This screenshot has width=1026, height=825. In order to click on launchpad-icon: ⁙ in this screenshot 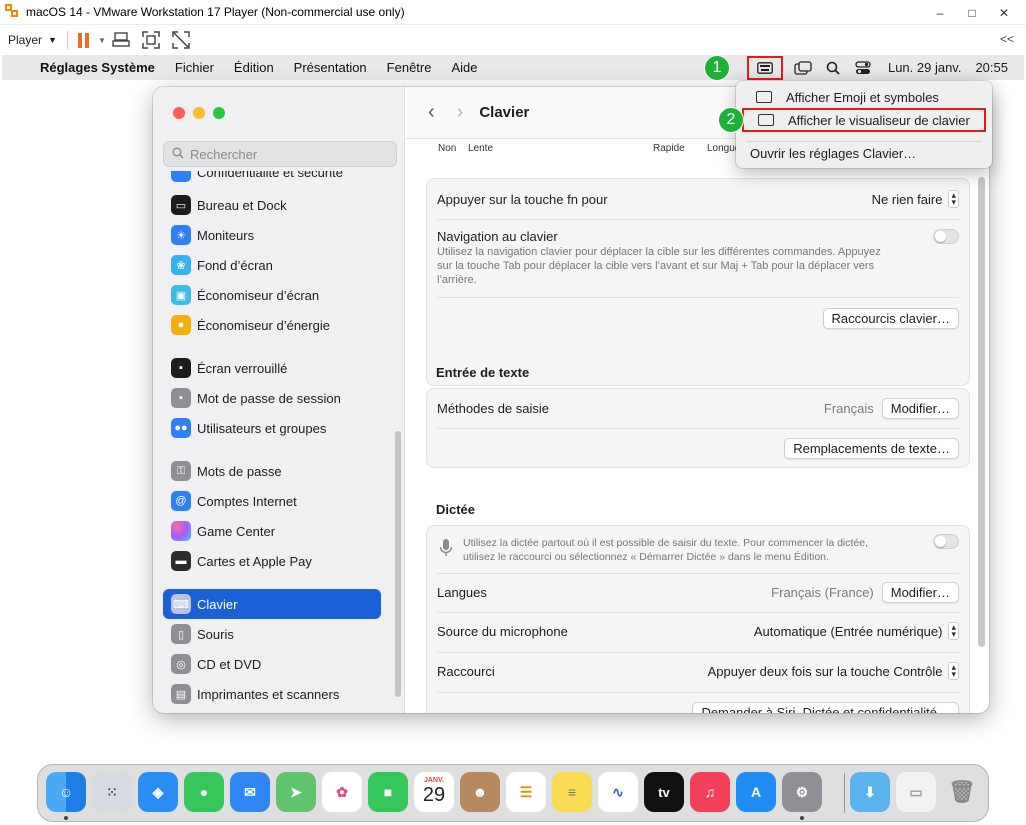, I will do `click(112, 792)`.